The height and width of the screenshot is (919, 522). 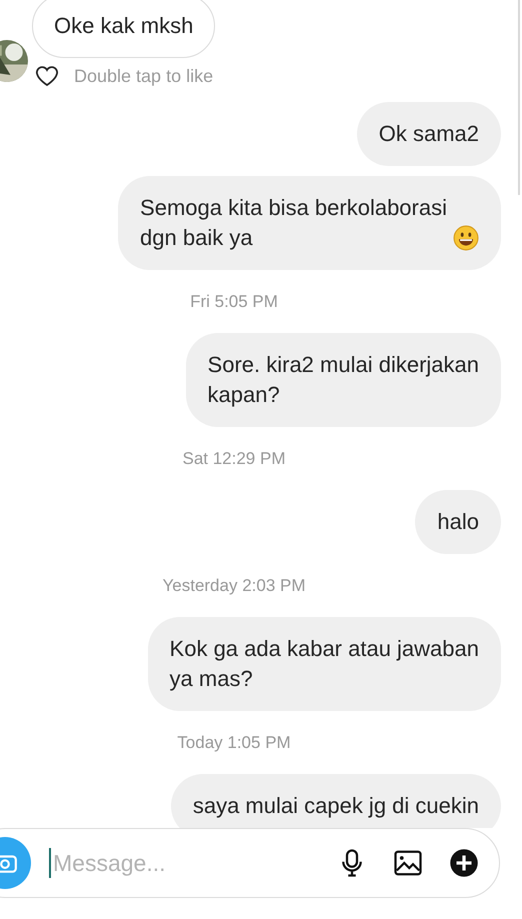 I want to click on plus-icon, so click(x=464, y=863).